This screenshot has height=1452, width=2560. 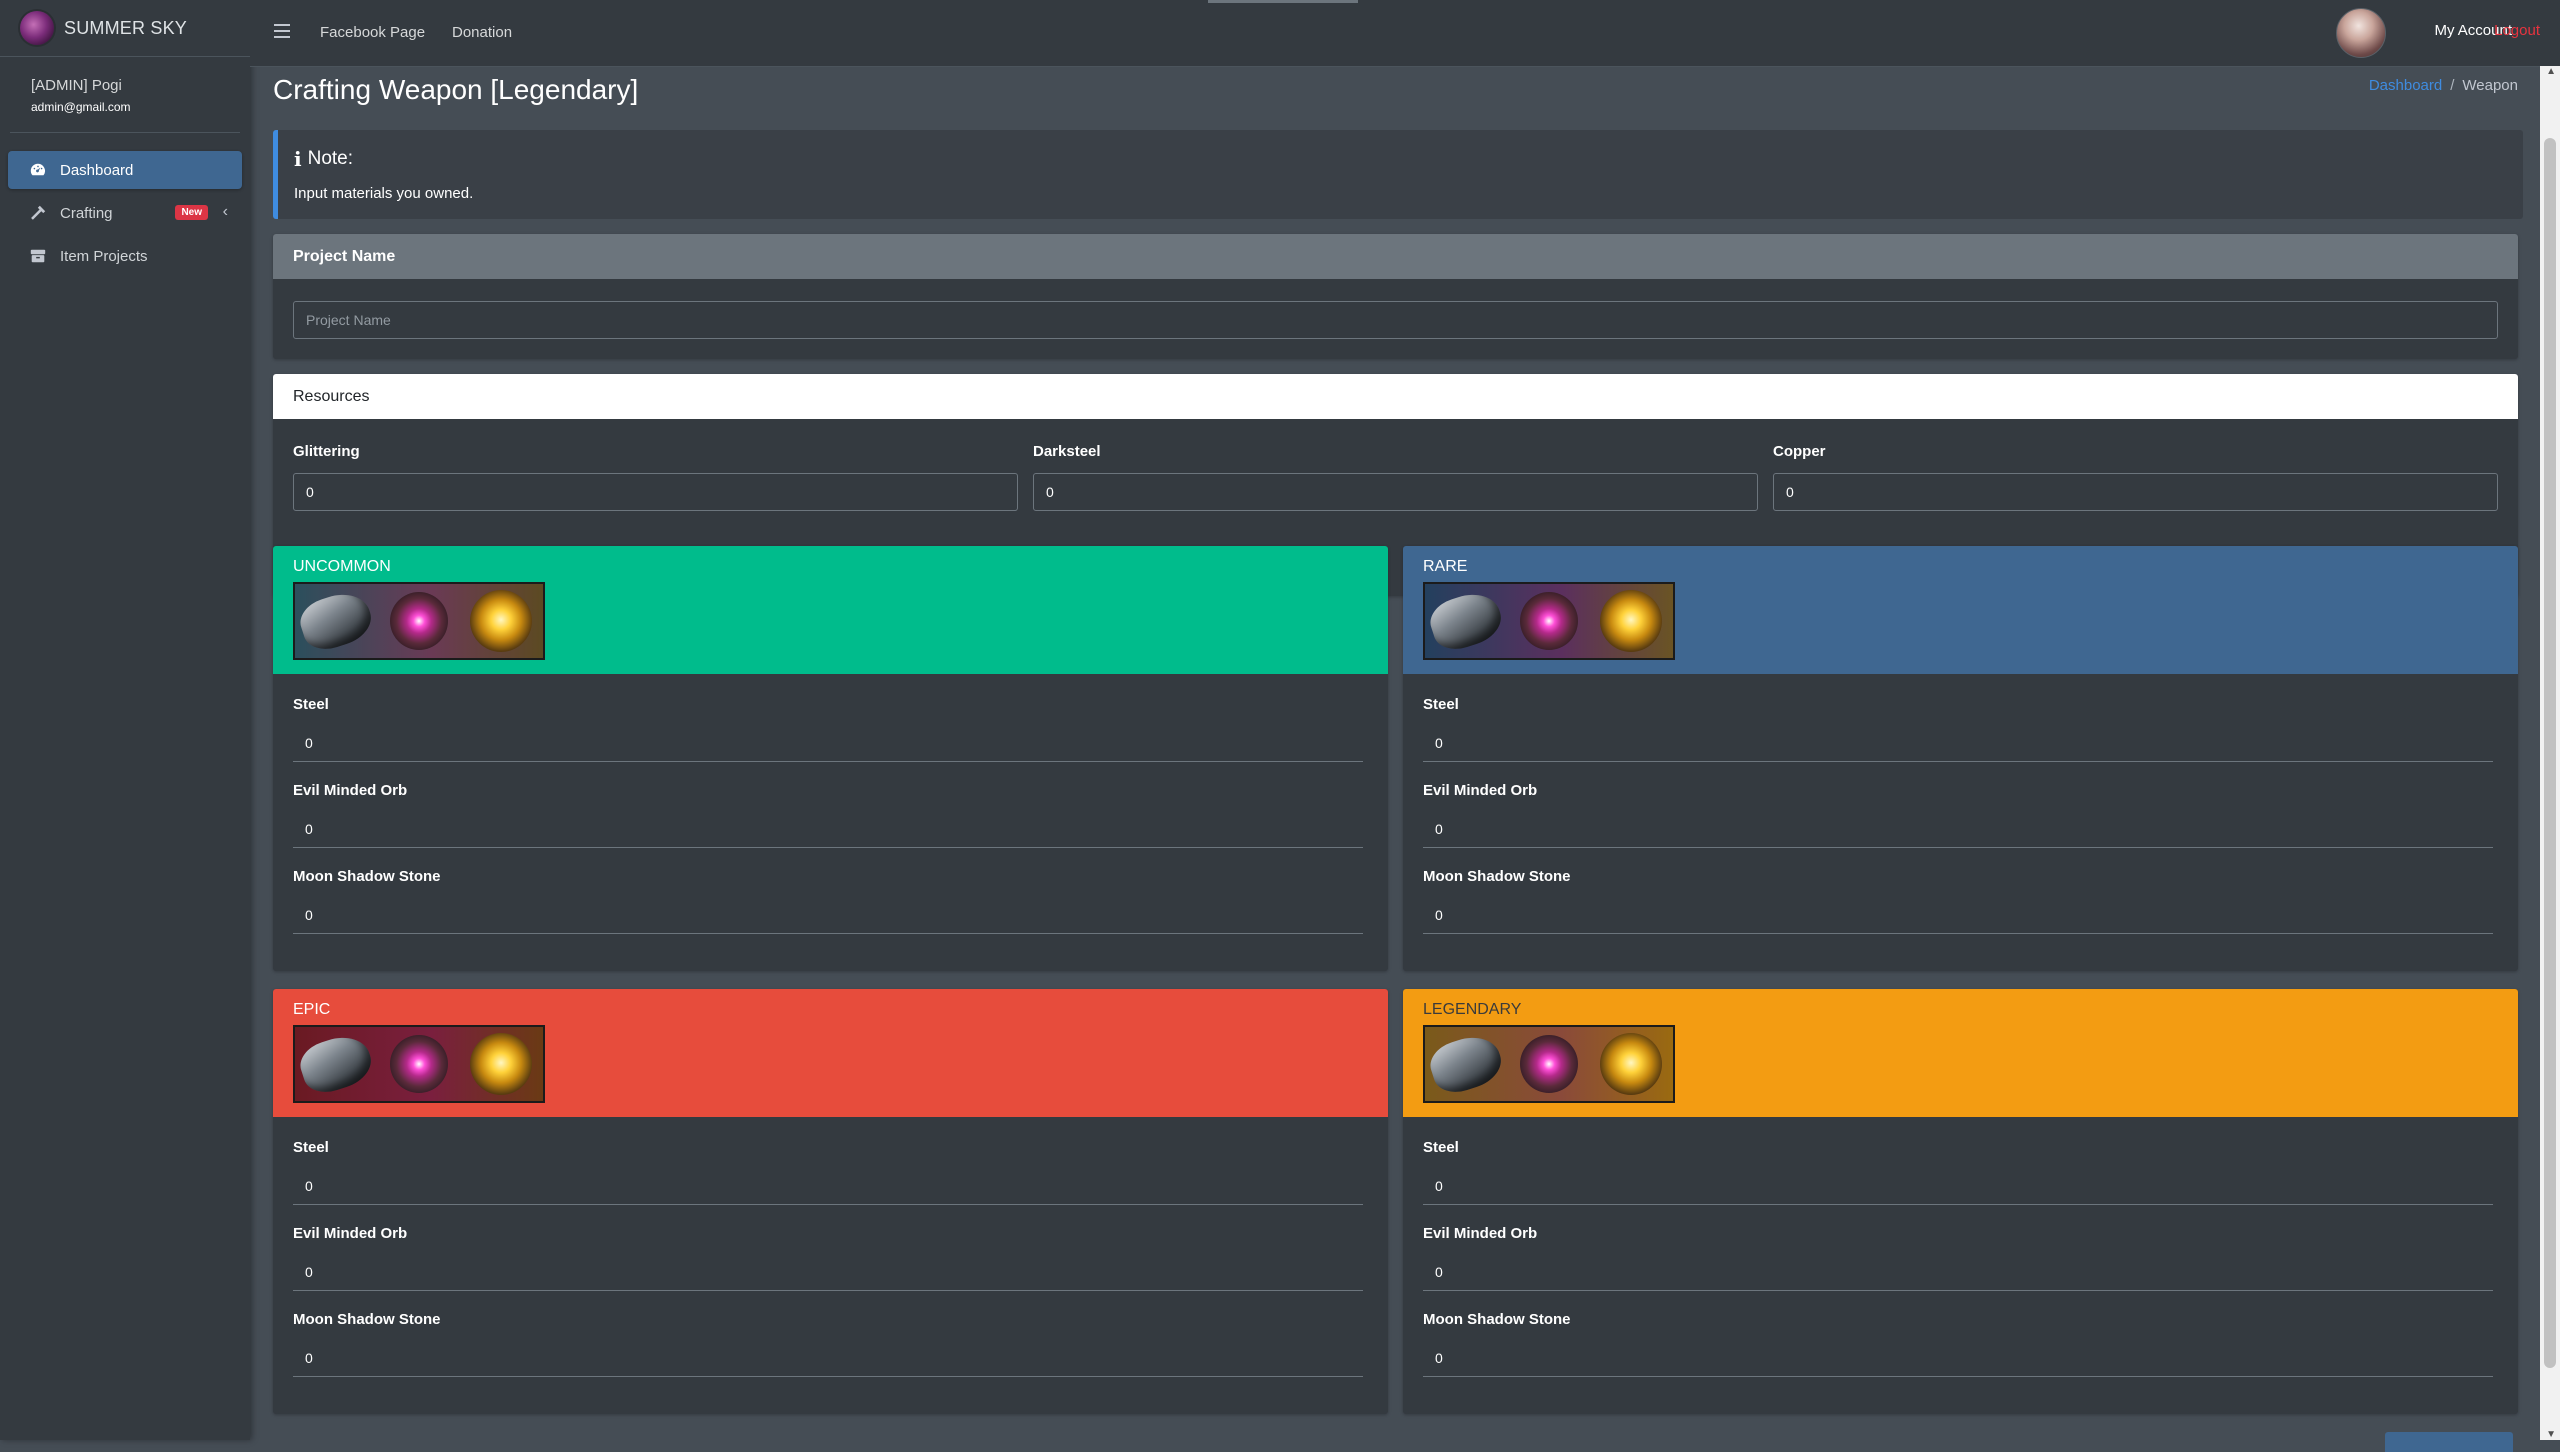 I want to click on scroll-down-icon: ▼, so click(x=2551, y=1434).